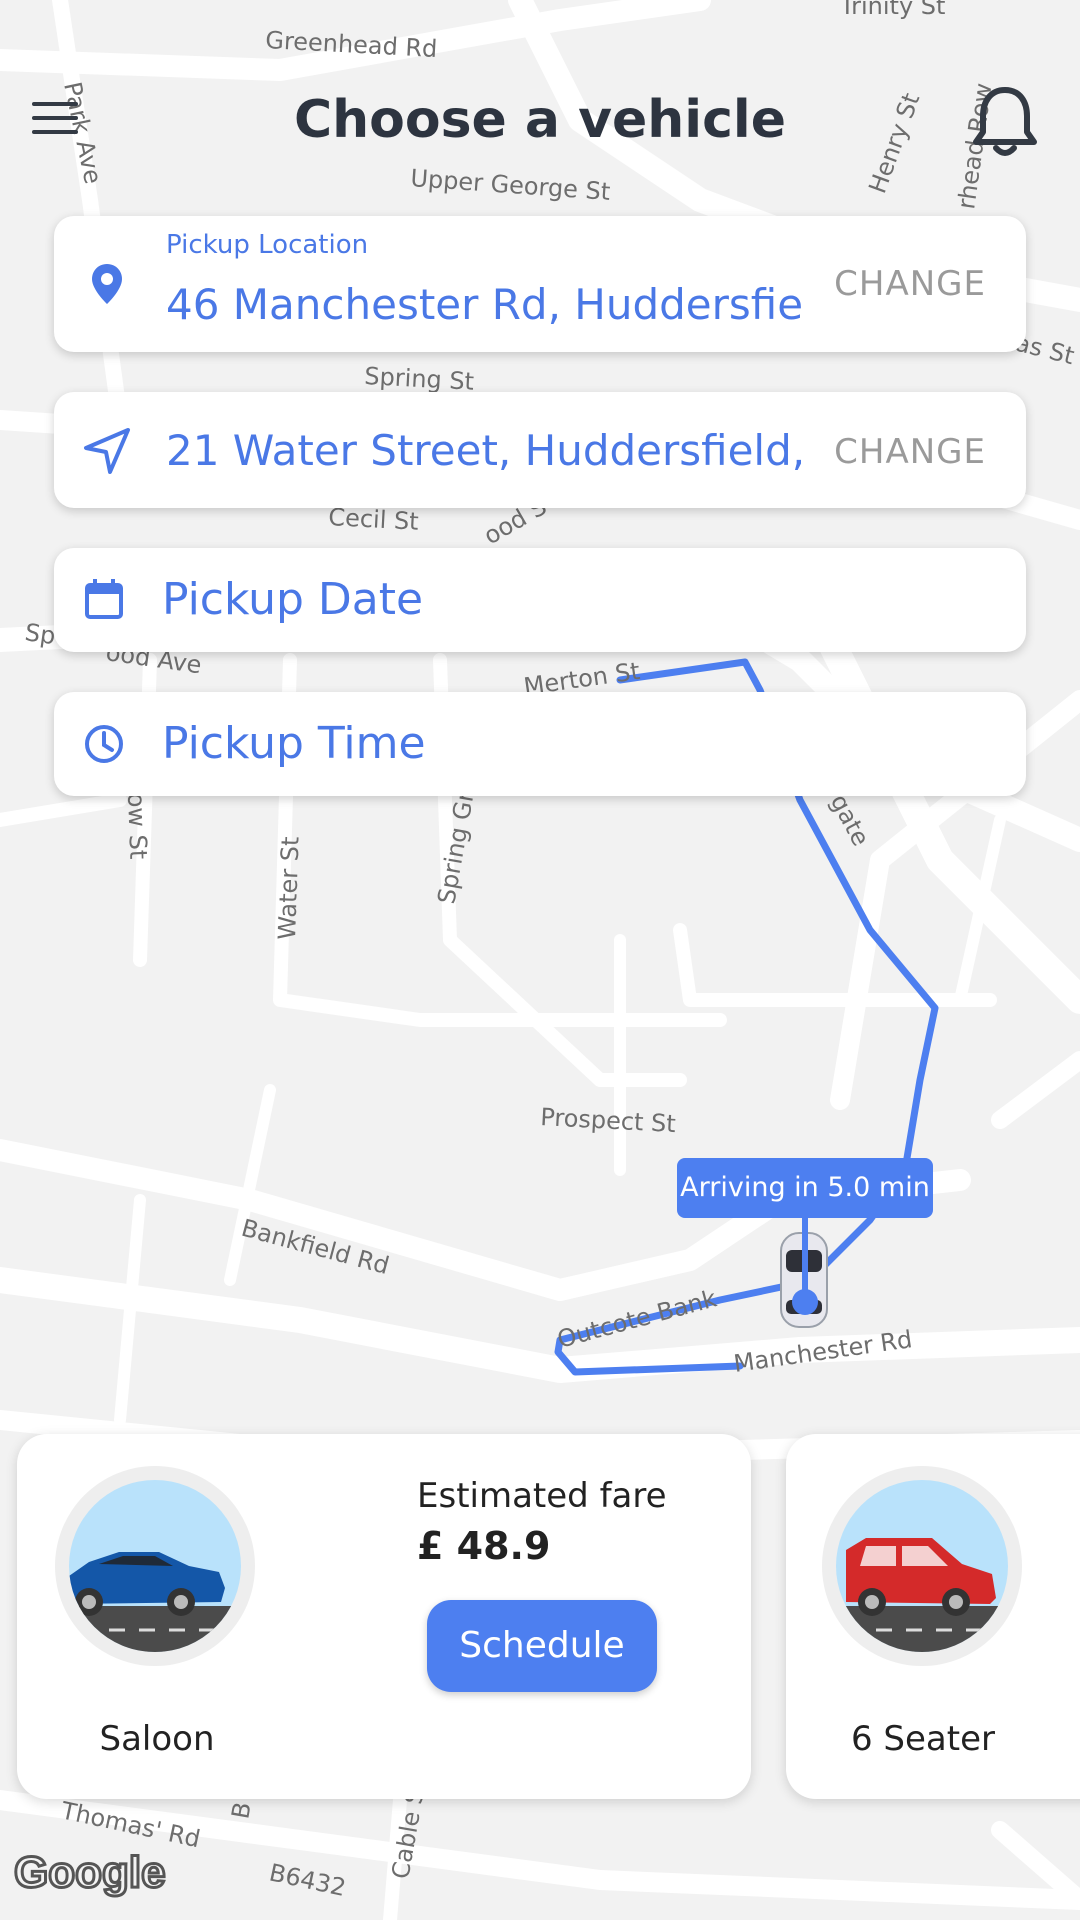 This screenshot has width=1080, height=1920. I want to click on vehicle-name: Saloon, so click(157, 1739).